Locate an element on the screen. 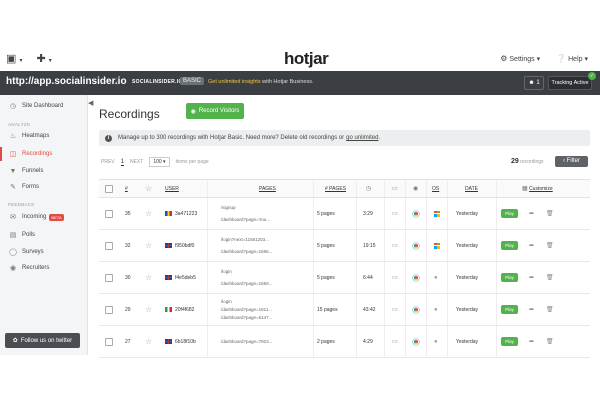 This screenshot has width=600, height=400. header-os: OS is located at coordinates (435, 188).